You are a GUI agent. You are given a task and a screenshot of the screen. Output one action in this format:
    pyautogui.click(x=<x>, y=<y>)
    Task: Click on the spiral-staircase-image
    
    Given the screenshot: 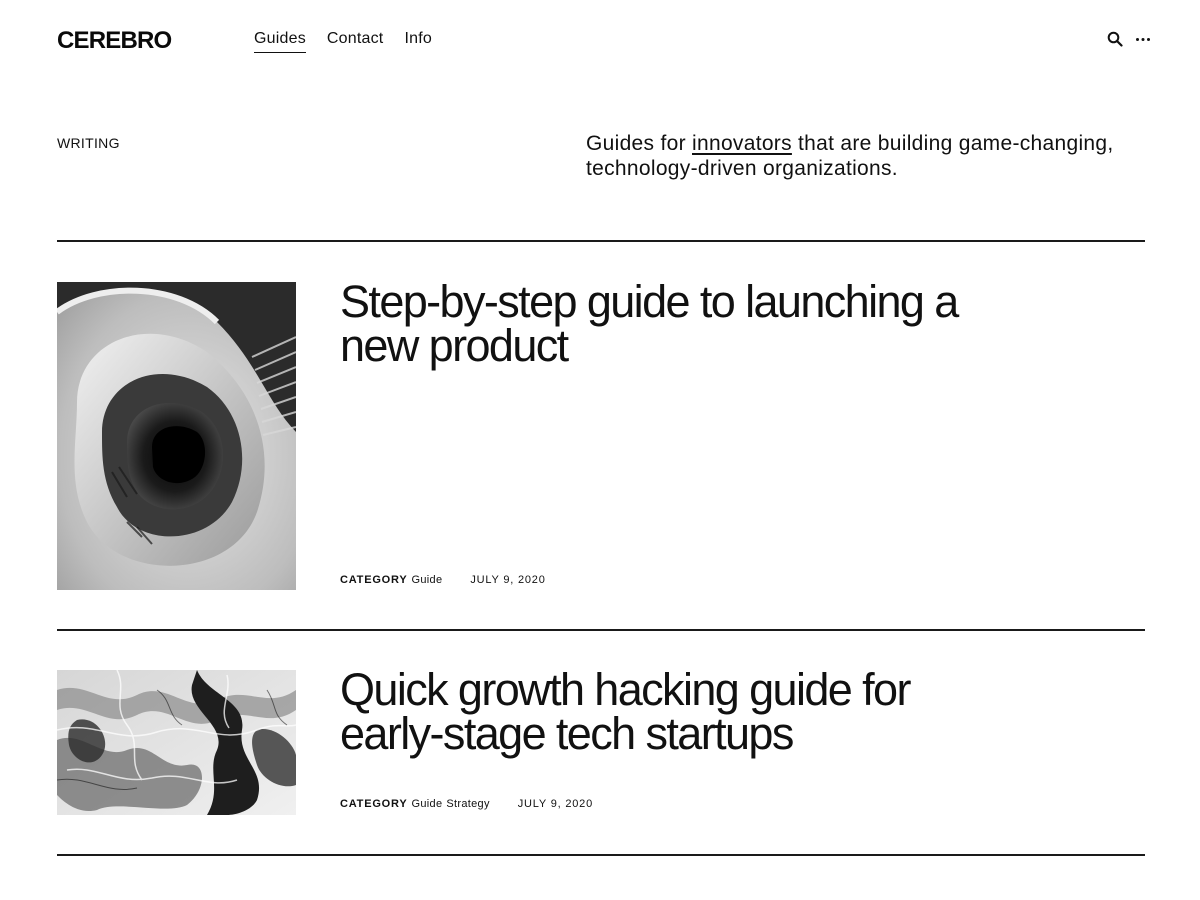 What is the action you would take?
    pyautogui.click(x=176, y=436)
    